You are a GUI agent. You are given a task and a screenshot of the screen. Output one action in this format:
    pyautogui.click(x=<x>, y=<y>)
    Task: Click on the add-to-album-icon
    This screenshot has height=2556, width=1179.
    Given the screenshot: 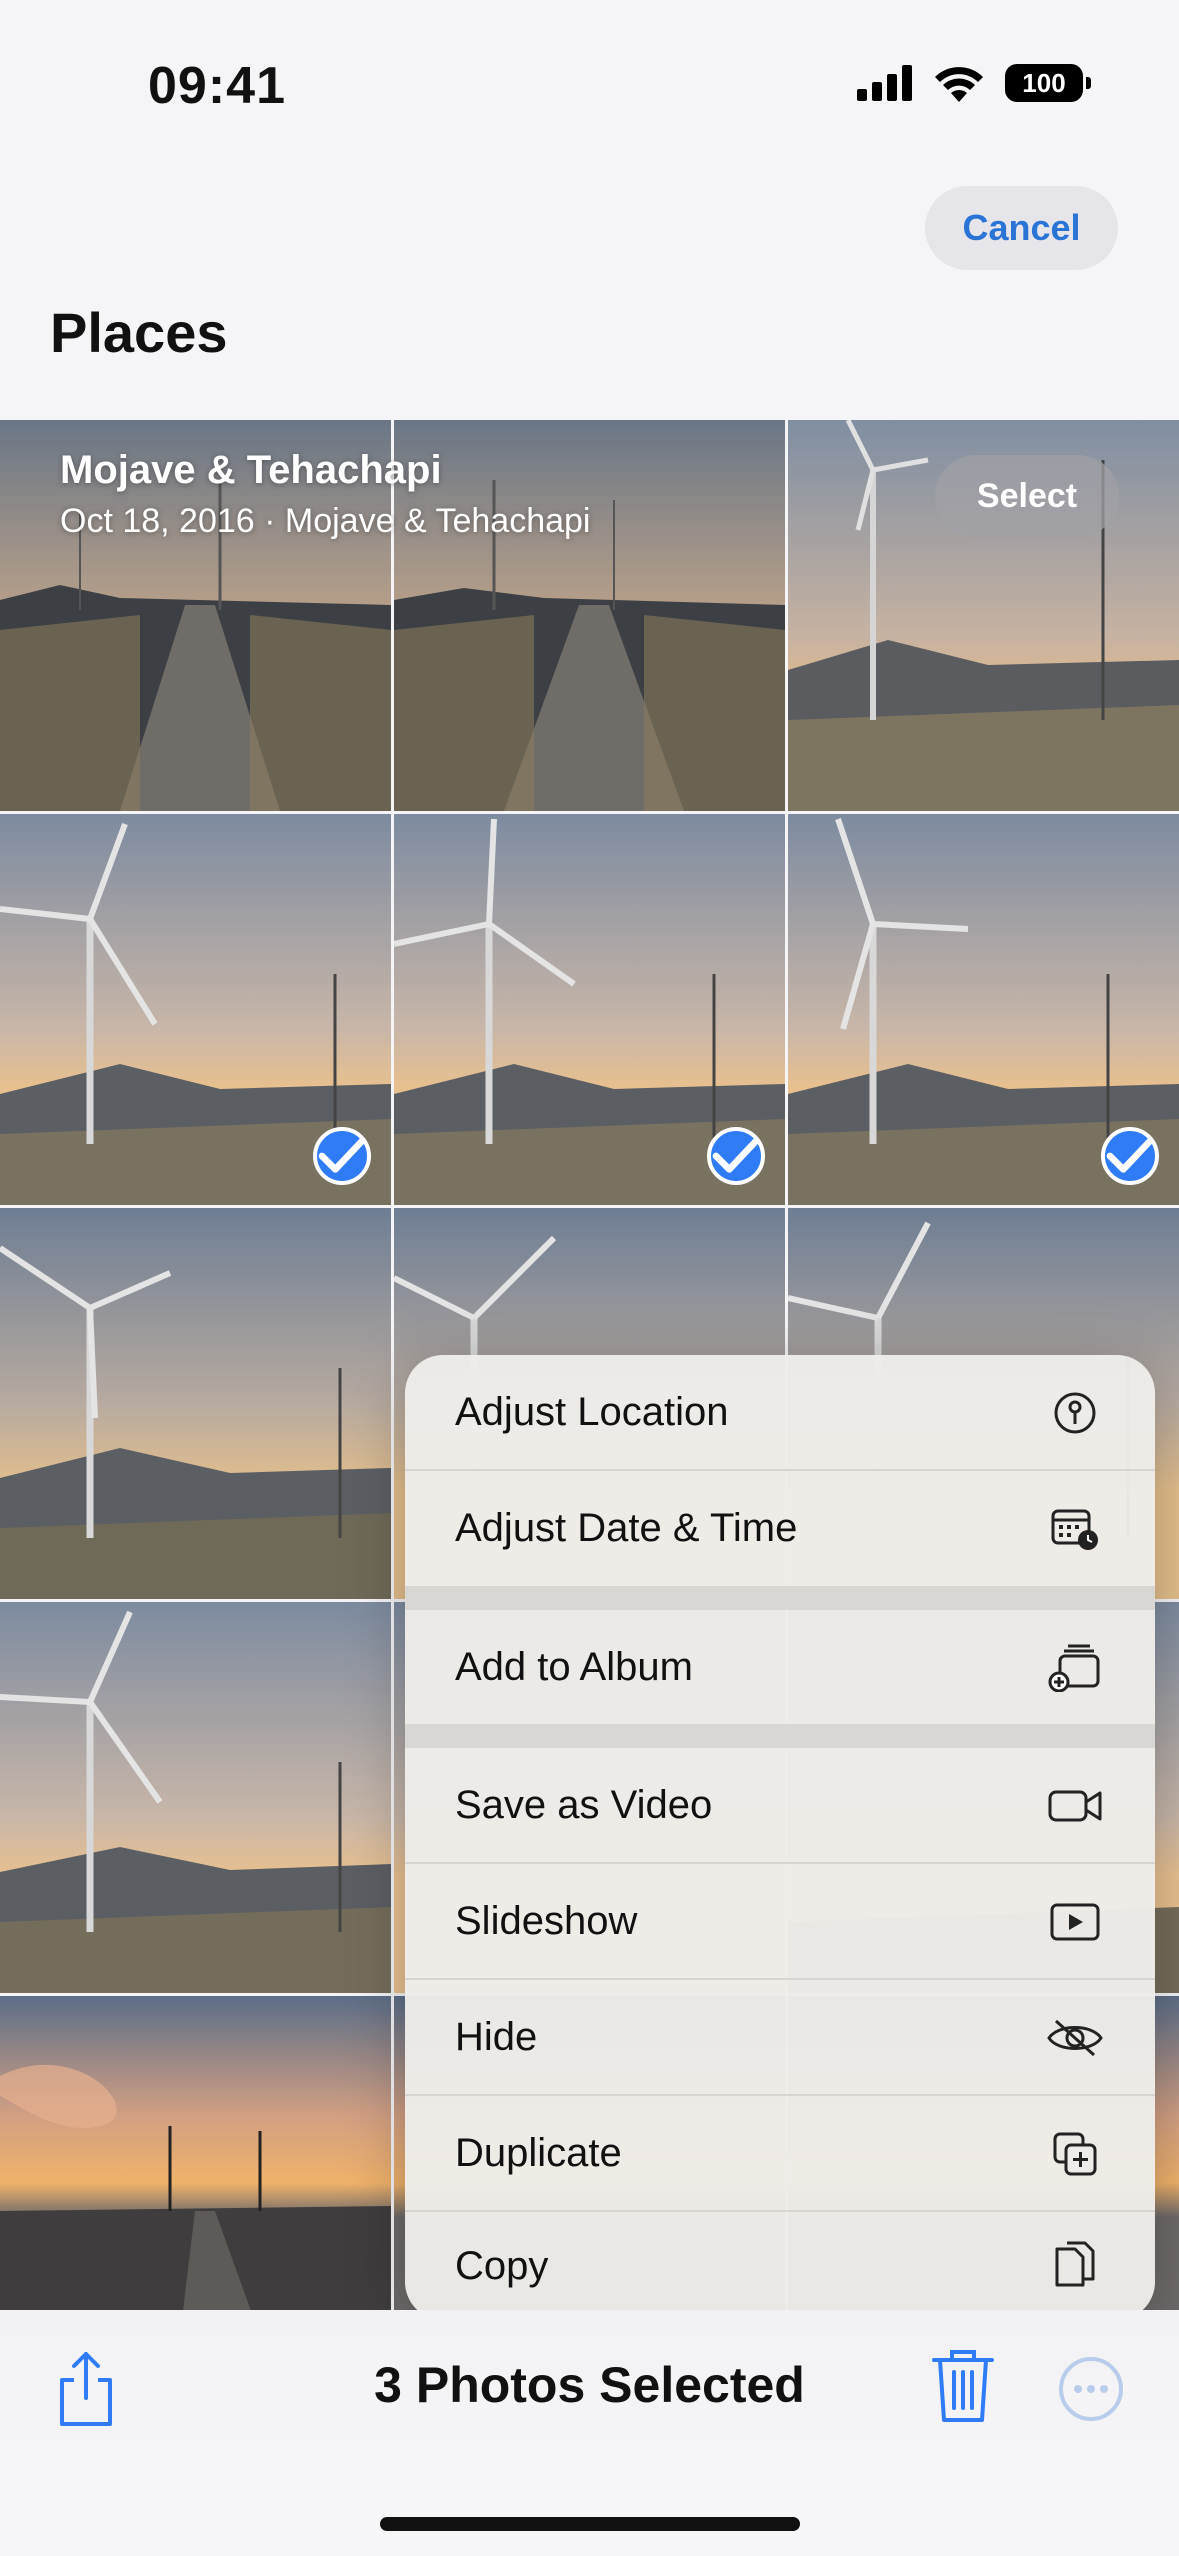 What is the action you would take?
    pyautogui.click(x=1075, y=1667)
    